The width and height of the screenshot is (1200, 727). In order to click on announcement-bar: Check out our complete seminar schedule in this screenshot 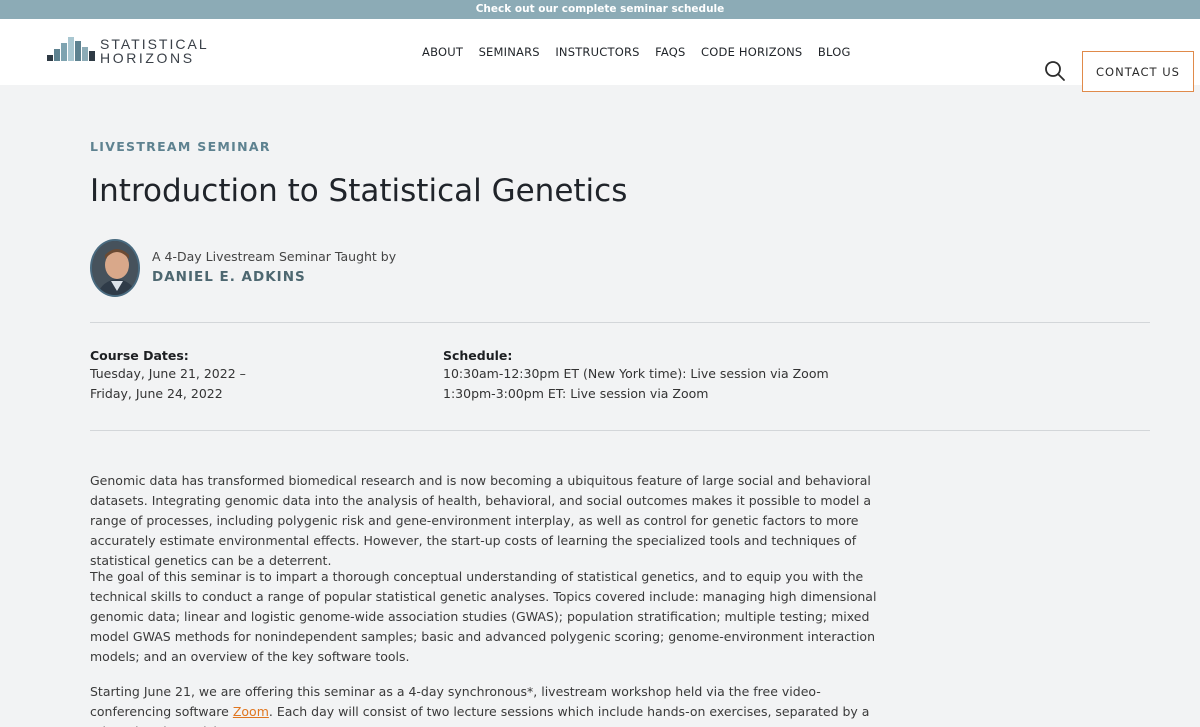, I will do `click(600, 9)`.